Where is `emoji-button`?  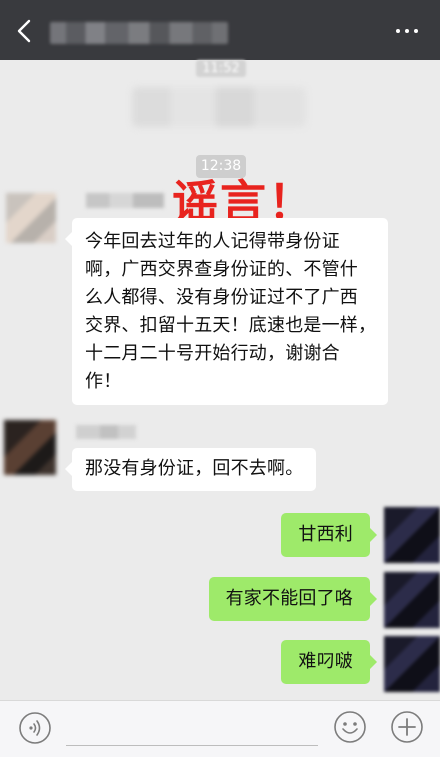
emoji-button is located at coordinates (350, 727).